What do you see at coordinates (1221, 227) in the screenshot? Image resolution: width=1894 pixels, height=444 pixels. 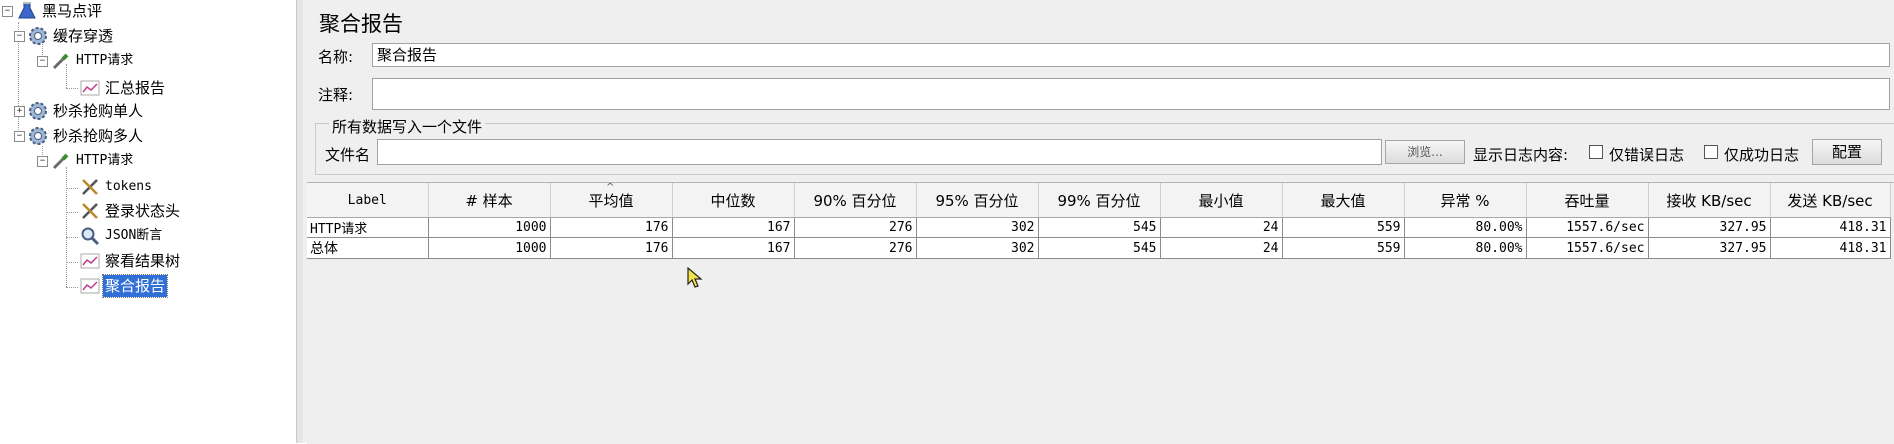 I see `table-cell: 24` at bounding box center [1221, 227].